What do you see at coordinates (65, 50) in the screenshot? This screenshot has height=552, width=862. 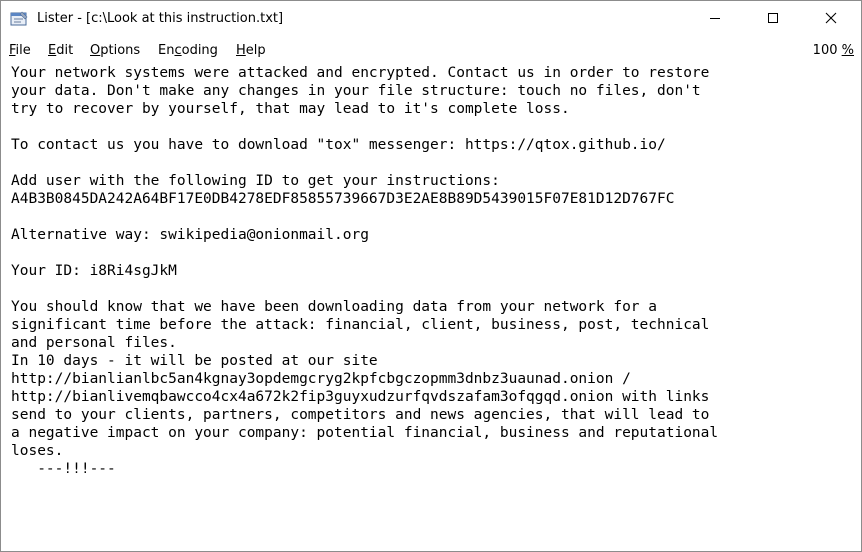 I see `menu-edit-label: dit` at bounding box center [65, 50].